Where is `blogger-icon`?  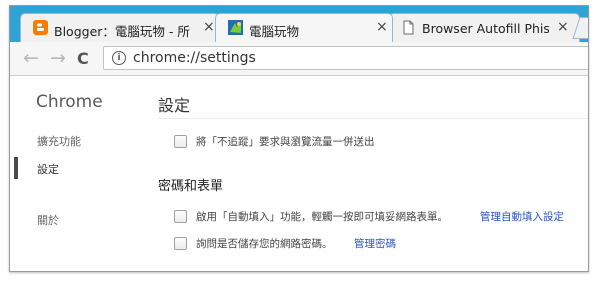 blogger-icon is located at coordinates (40, 27).